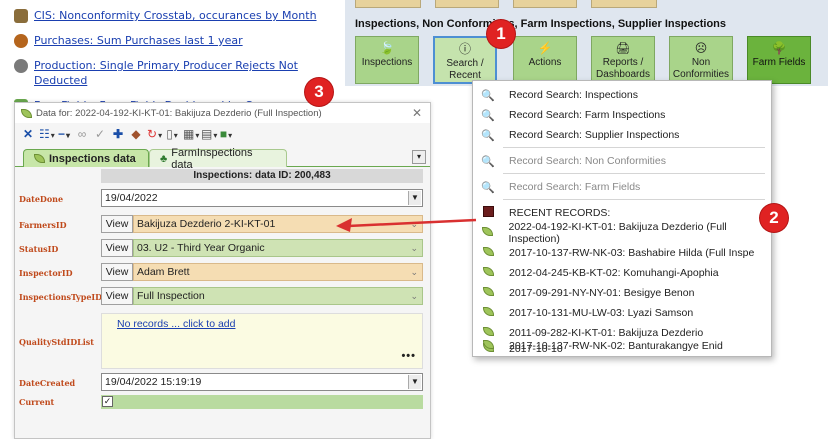  I want to click on tab-farminspections-data: ♣ FarmInspections data, so click(218, 159).